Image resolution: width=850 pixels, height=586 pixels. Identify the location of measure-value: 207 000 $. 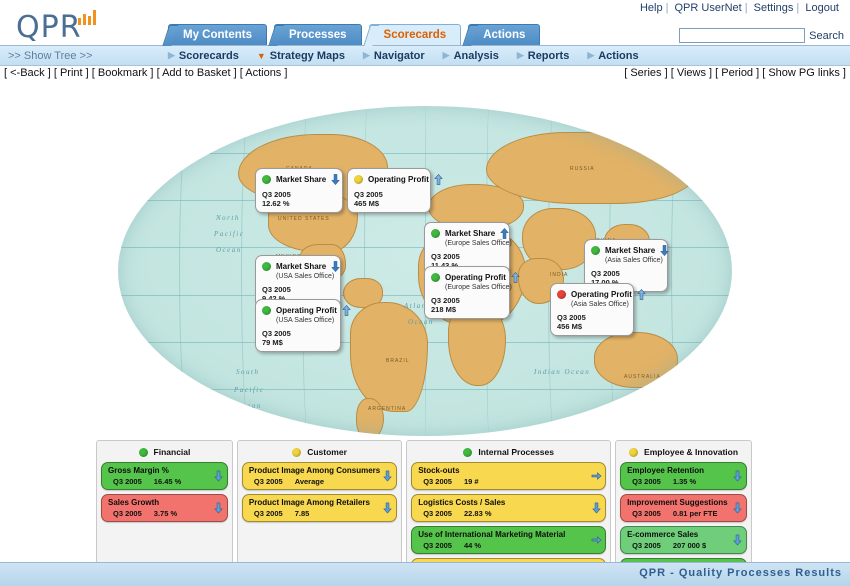
(689, 545).